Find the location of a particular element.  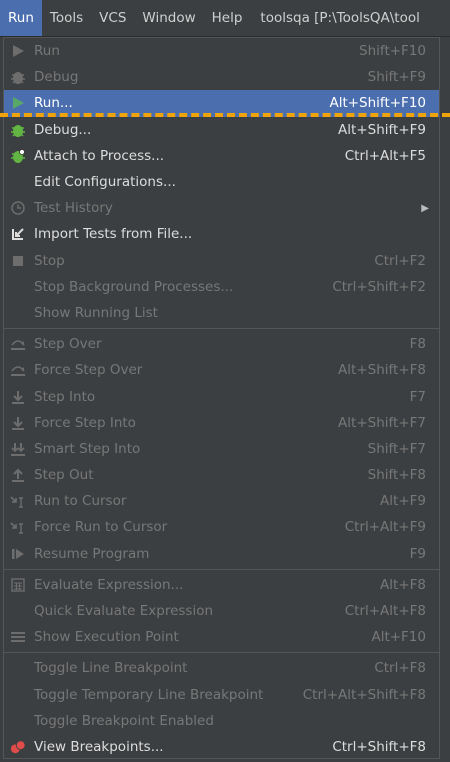

execution-point-icon is located at coordinates (18, 637).